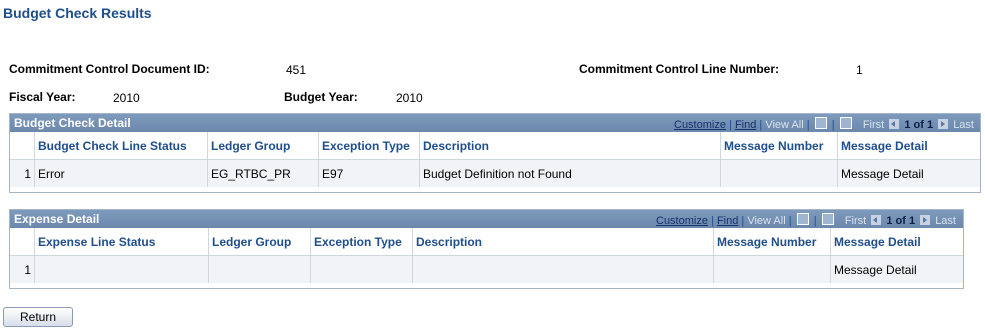 The image size is (985, 332). I want to click on description-cell: Budget Definition not Found, so click(570, 173).